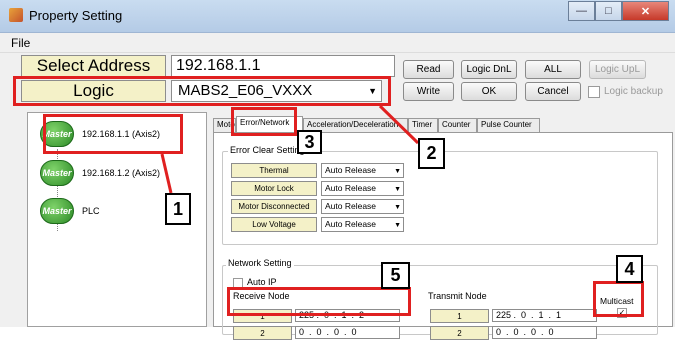 The height and width of the screenshot is (340, 675). I want to click on receive-node-index: 2, so click(262, 333).